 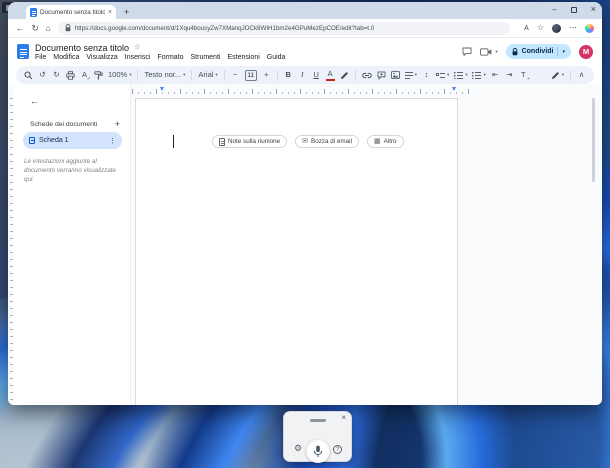 What do you see at coordinates (395, 75) in the screenshot?
I see `insert-image-button` at bounding box center [395, 75].